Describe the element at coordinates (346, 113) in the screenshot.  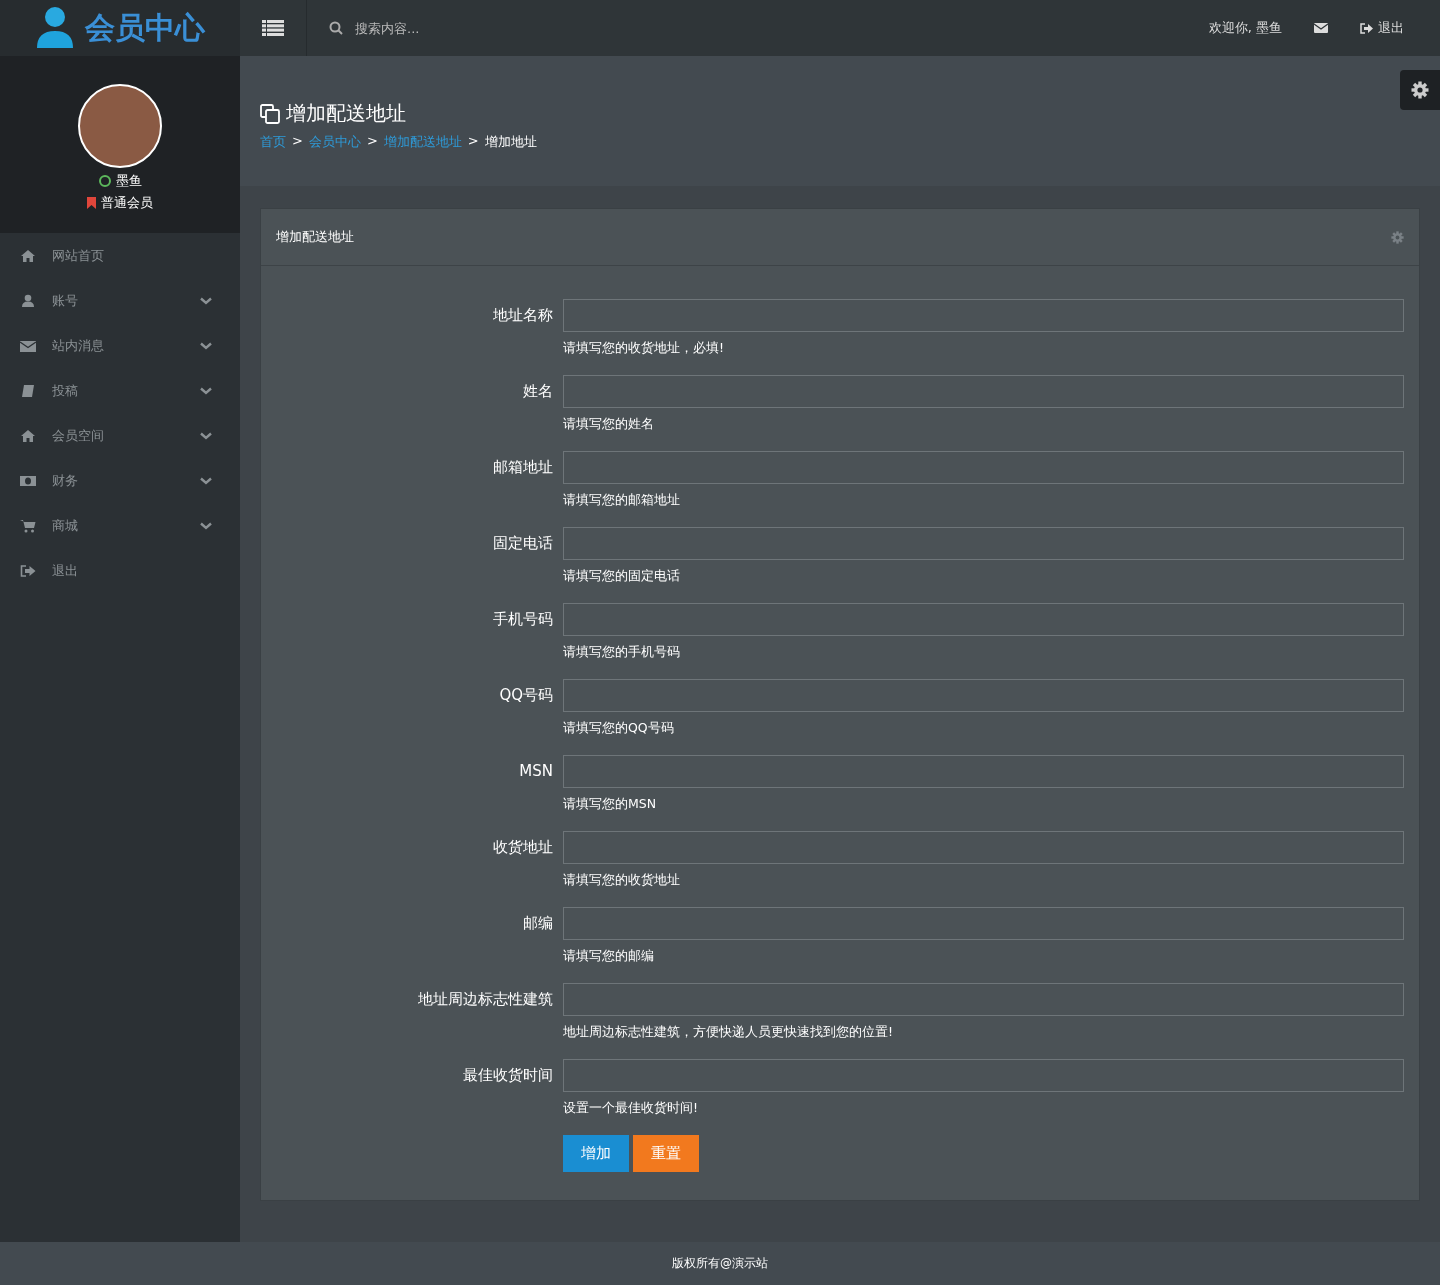
I see `page-title: 增加配送地址` at that location.